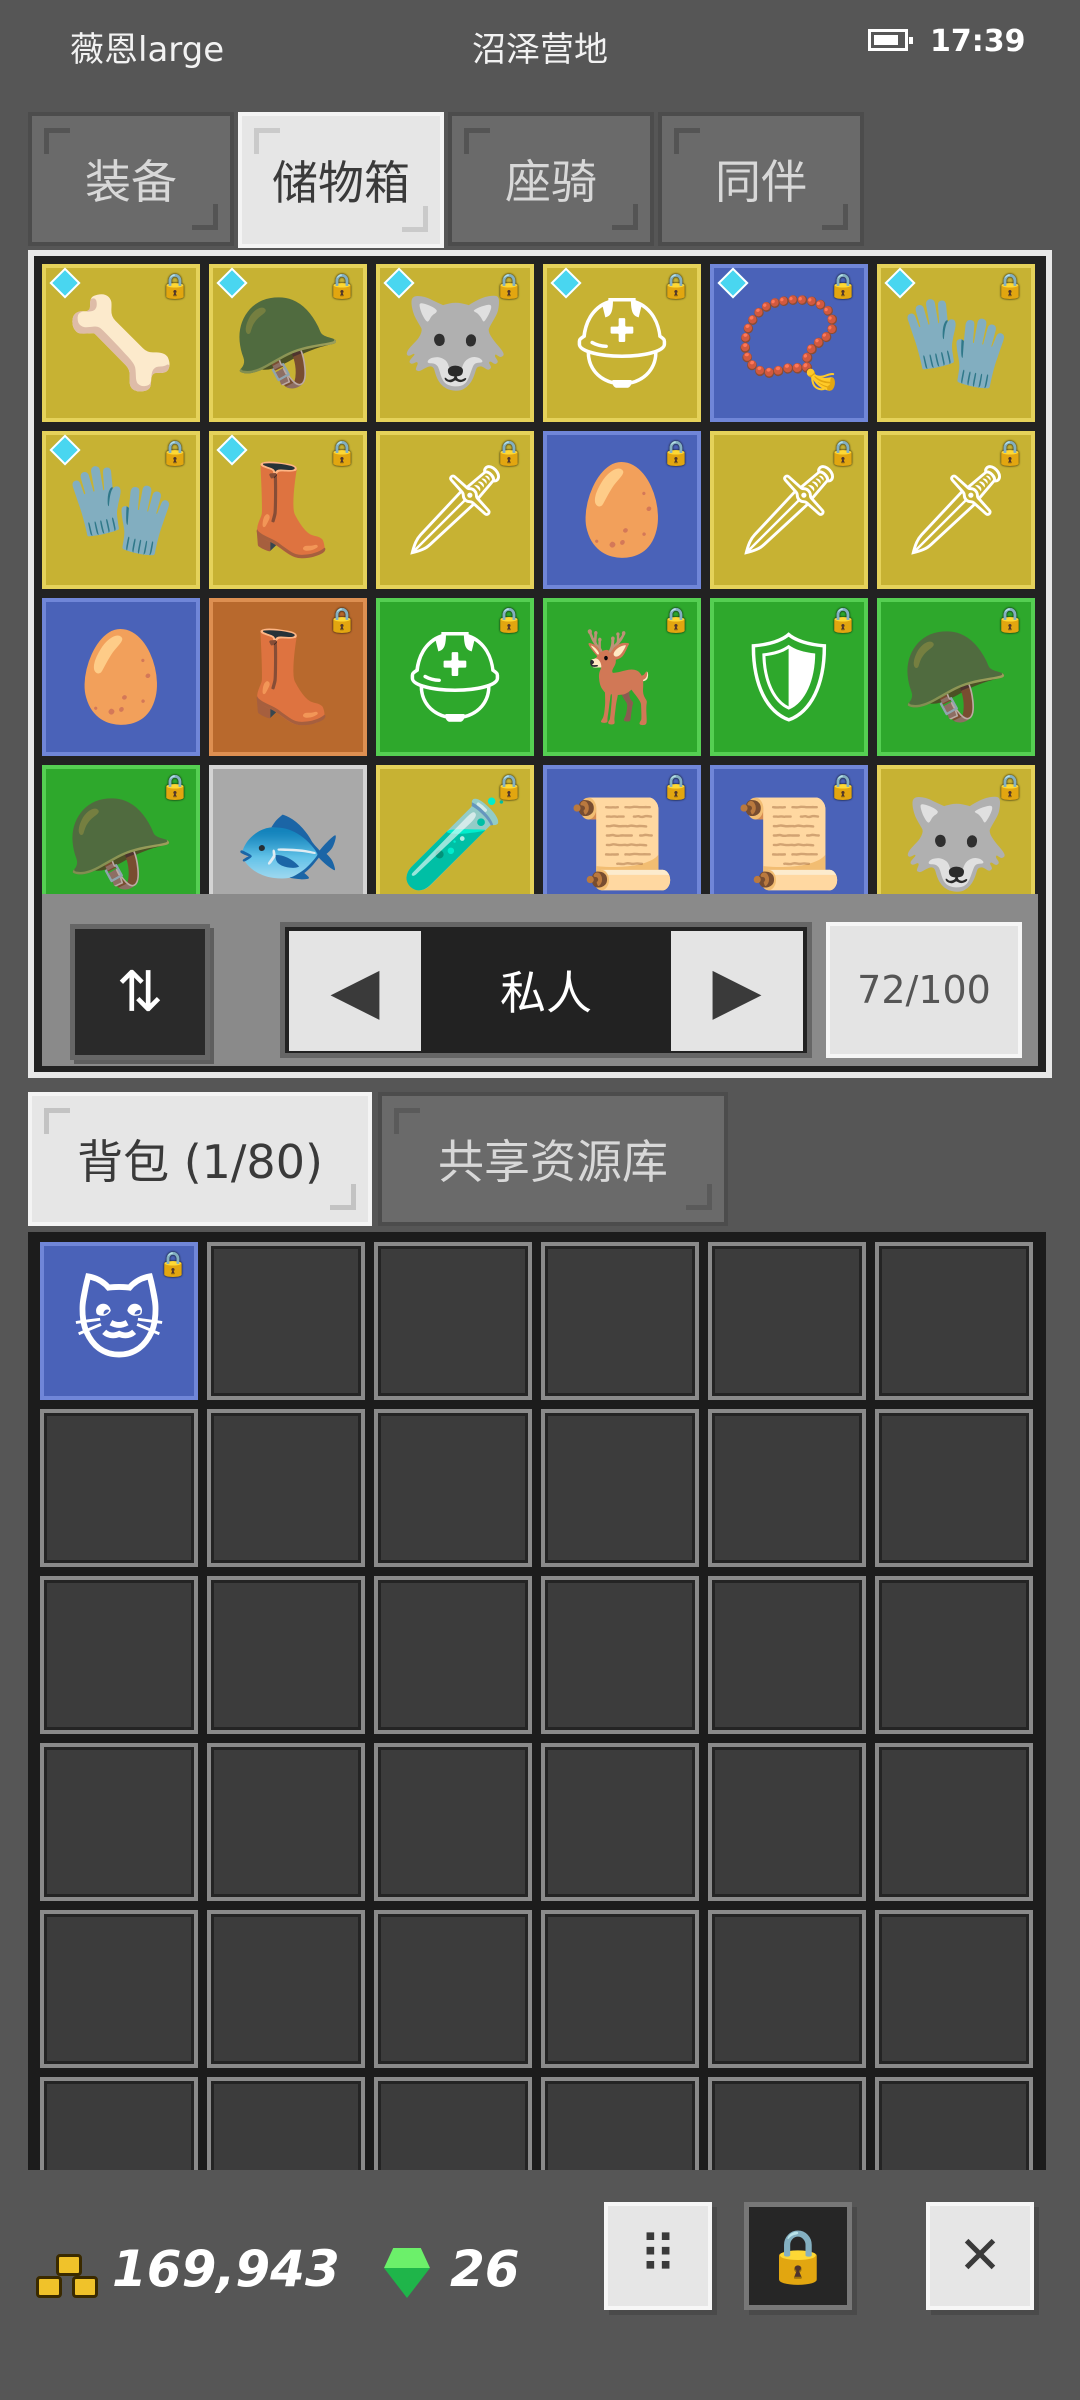 The image size is (1080, 2400). Describe the element at coordinates (485, 2269) in the screenshot. I see `gem-amount: 26` at that location.